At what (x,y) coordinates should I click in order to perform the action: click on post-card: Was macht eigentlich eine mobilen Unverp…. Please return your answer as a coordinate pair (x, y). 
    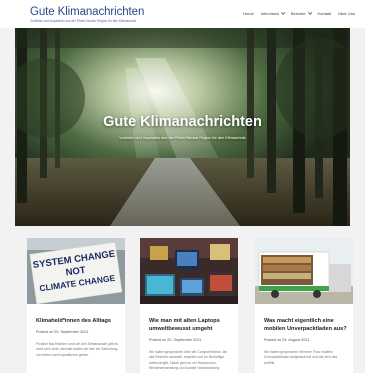
    Looking at the image, I should click on (304, 305).